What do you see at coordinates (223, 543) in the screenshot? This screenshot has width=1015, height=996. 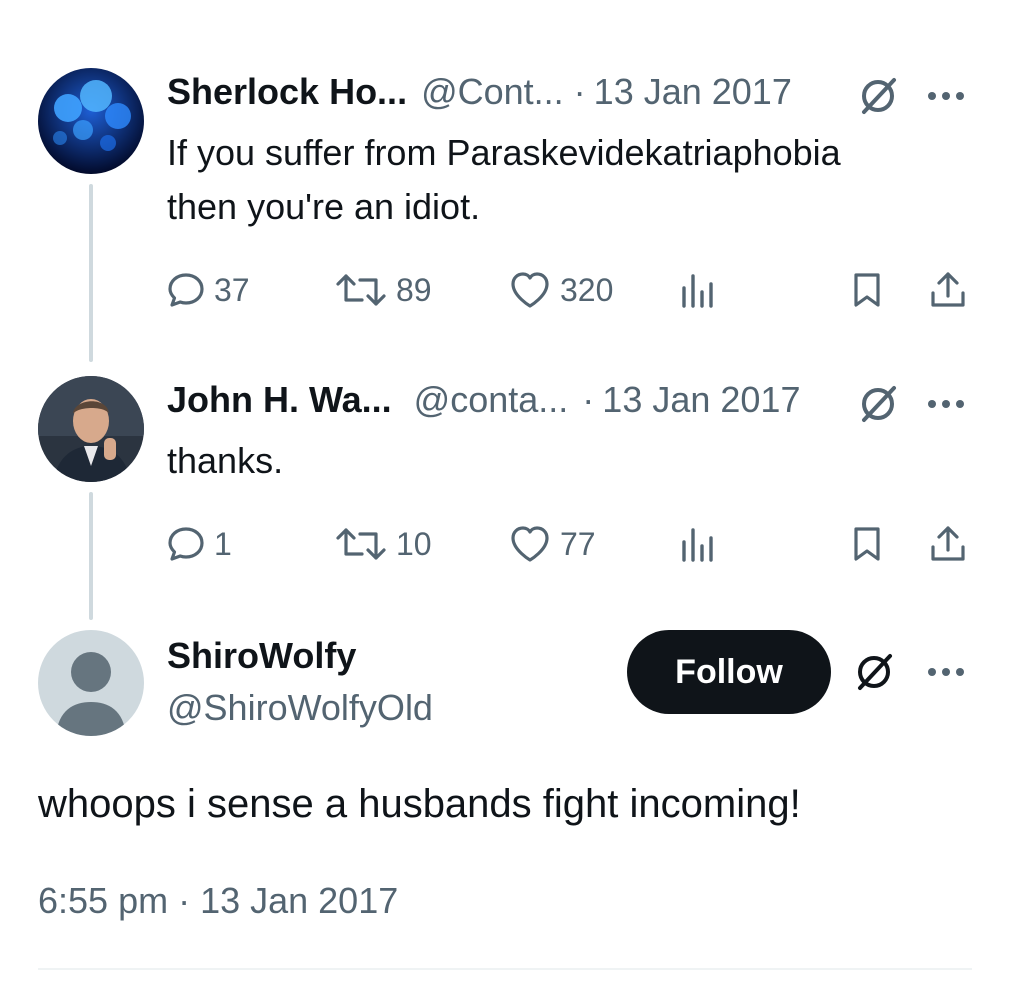 I see `reply-count: 1` at bounding box center [223, 543].